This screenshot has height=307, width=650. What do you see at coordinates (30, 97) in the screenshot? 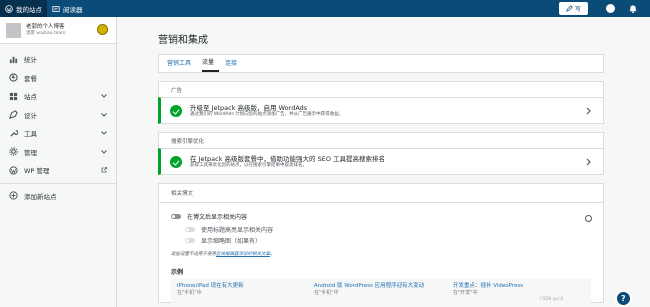
I see `sidebar-item-label: 站点` at bounding box center [30, 97].